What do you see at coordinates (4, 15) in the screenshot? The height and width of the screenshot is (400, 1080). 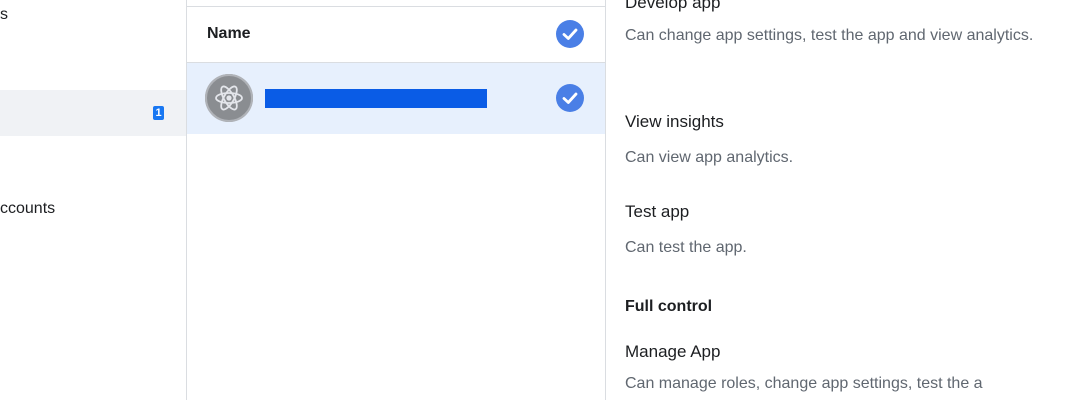 I see `sidebar-item-label: s` at bounding box center [4, 15].